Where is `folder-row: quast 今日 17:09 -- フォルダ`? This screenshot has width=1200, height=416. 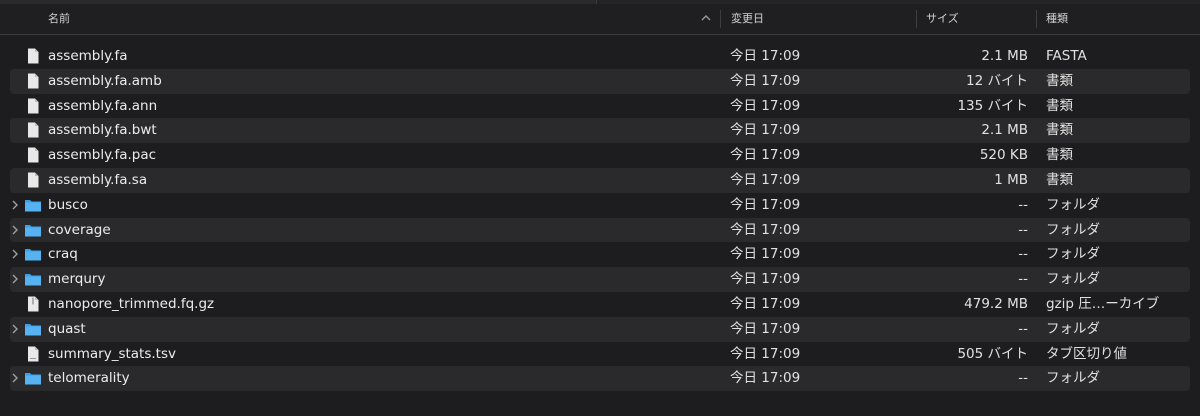 folder-row: quast 今日 17:09 -- フォルダ is located at coordinates (600, 329).